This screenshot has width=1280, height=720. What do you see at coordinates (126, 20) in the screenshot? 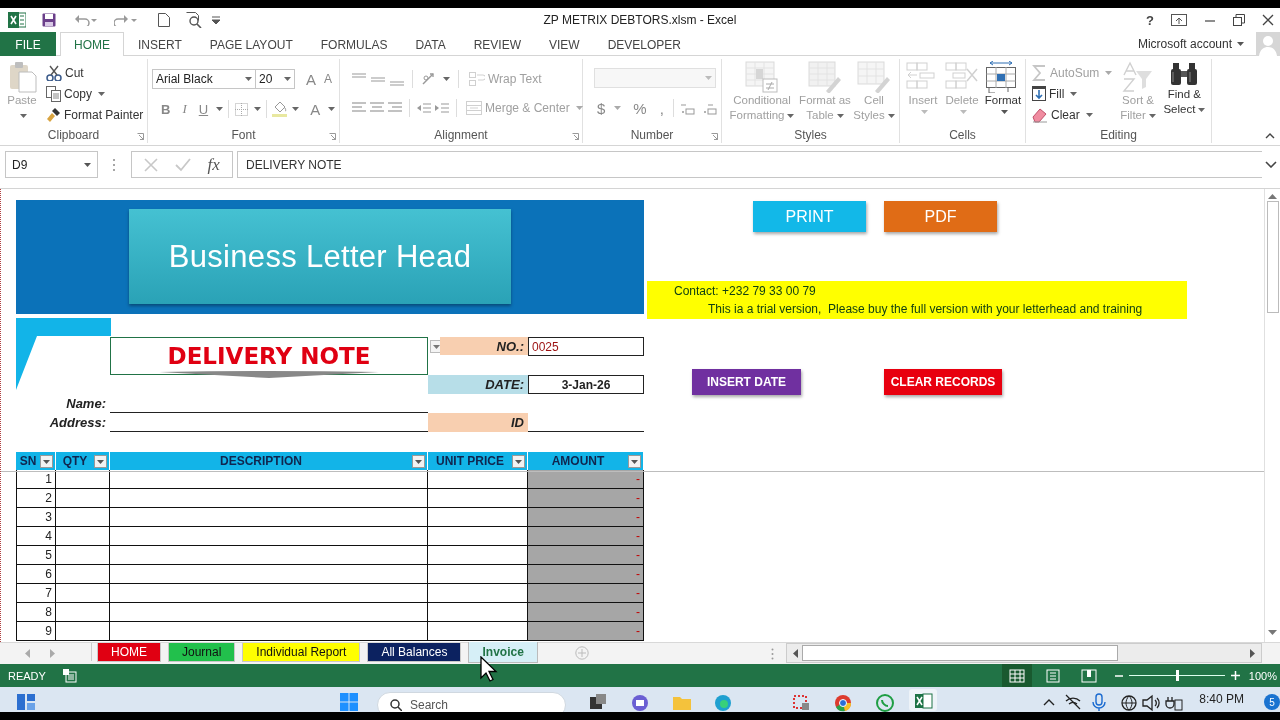
I see `redo-icon` at bounding box center [126, 20].